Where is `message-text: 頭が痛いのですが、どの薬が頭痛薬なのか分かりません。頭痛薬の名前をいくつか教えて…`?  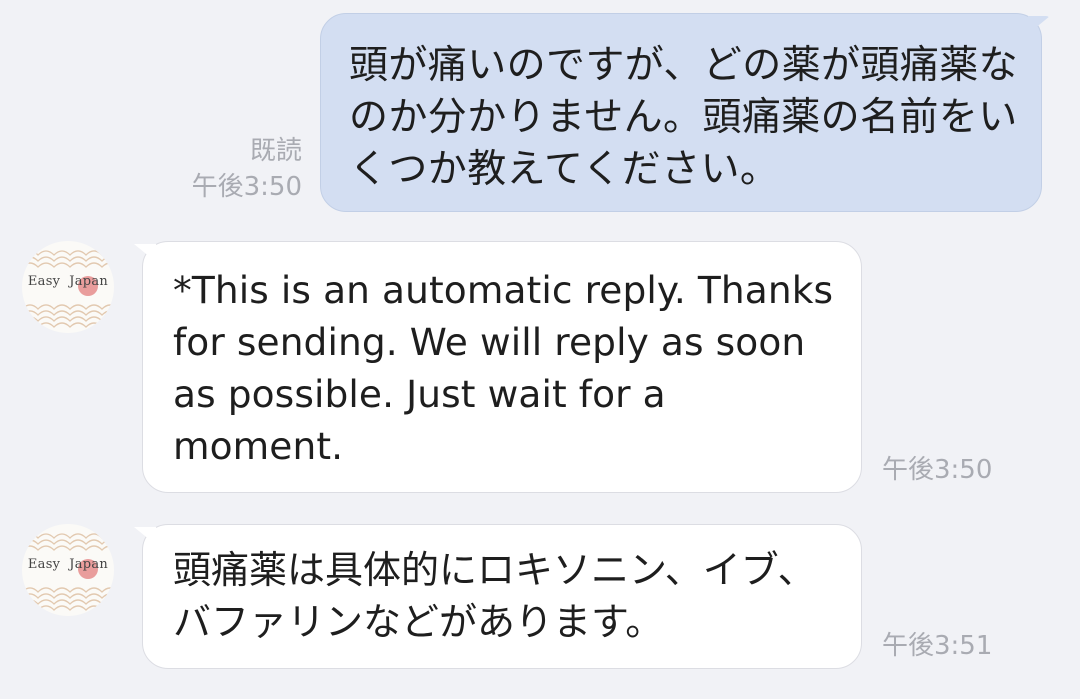 message-text: 頭が痛いのですが、どの薬が頭痛薬なのか分かりません。頭痛薬の名前をいくつか教えて… is located at coordinates (684, 117).